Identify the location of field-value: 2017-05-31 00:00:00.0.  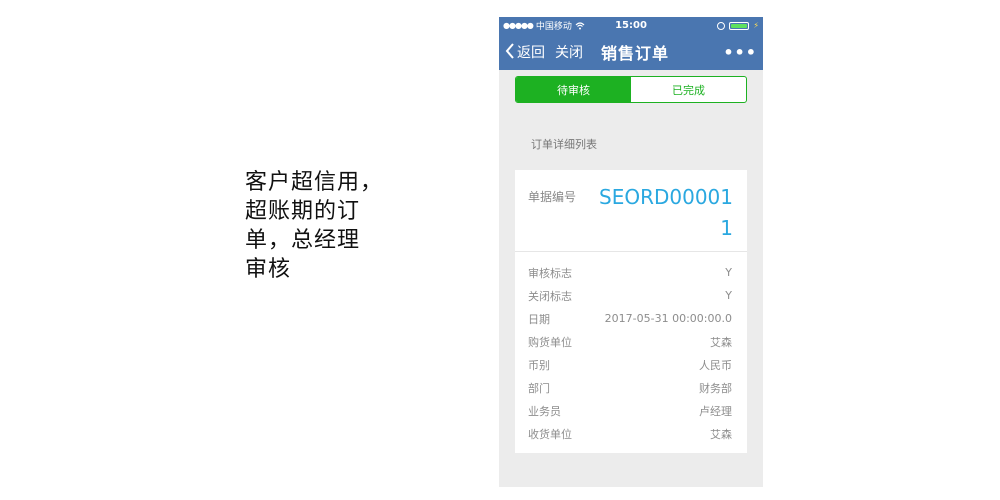
(668, 318).